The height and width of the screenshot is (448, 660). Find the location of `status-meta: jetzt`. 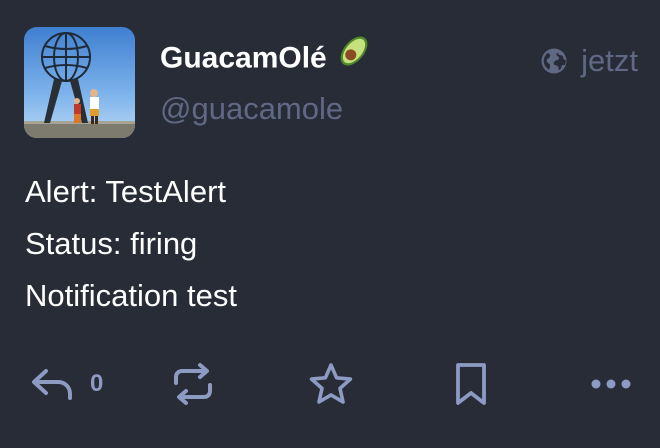

status-meta: jetzt is located at coordinates (588, 61).